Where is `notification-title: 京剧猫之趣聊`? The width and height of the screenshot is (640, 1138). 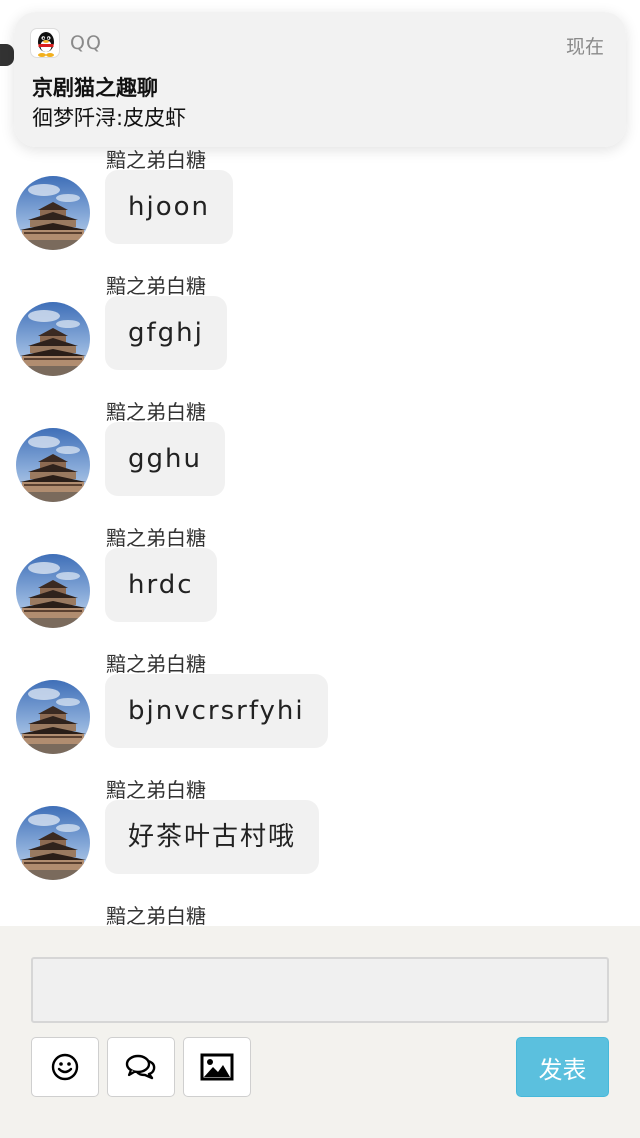
notification-title: 京剧猫之趣聊 is located at coordinates (95, 88).